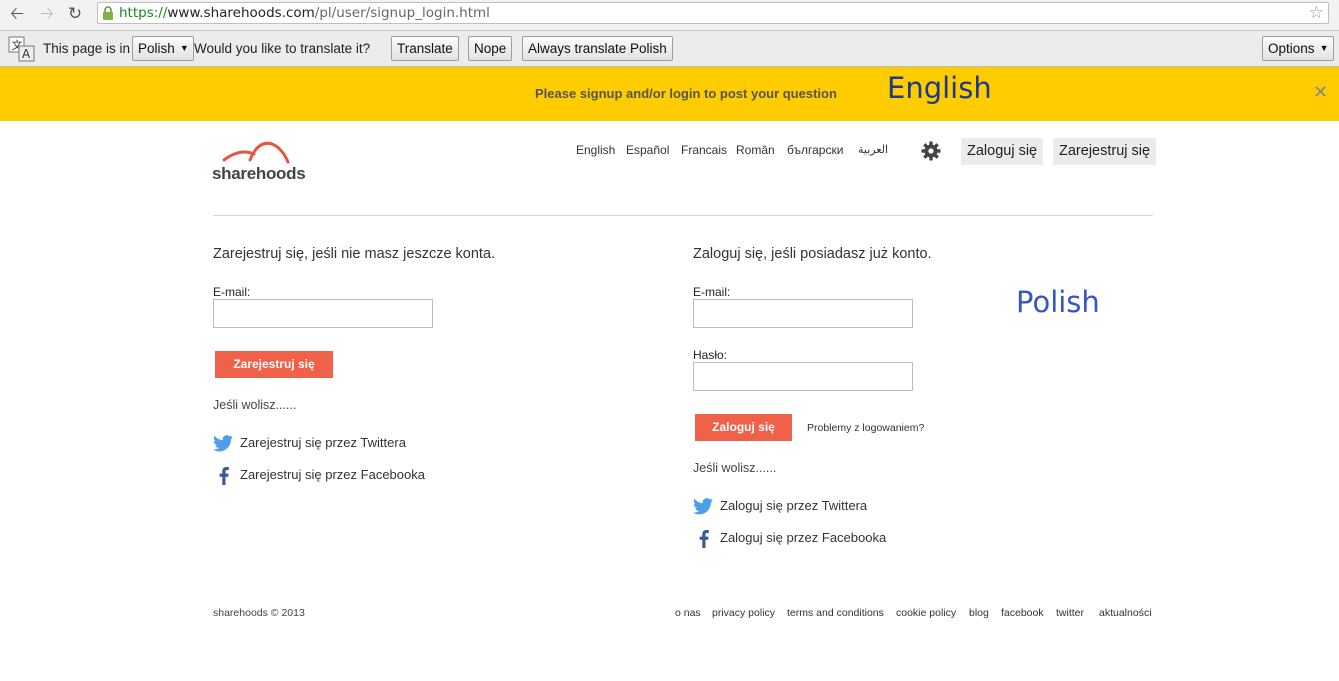 The height and width of the screenshot is (681, 1339). I want to click on logo-text: sharehoods, so click(259, 173).